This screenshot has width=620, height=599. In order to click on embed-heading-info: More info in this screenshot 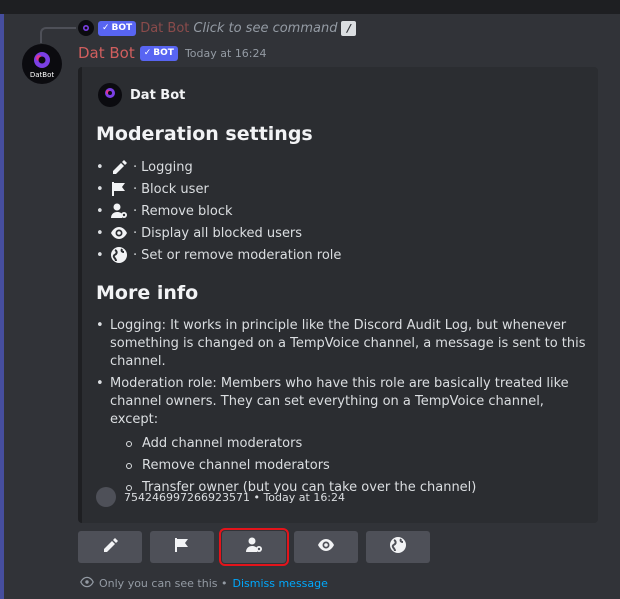, I will do `click(147, 293)`.